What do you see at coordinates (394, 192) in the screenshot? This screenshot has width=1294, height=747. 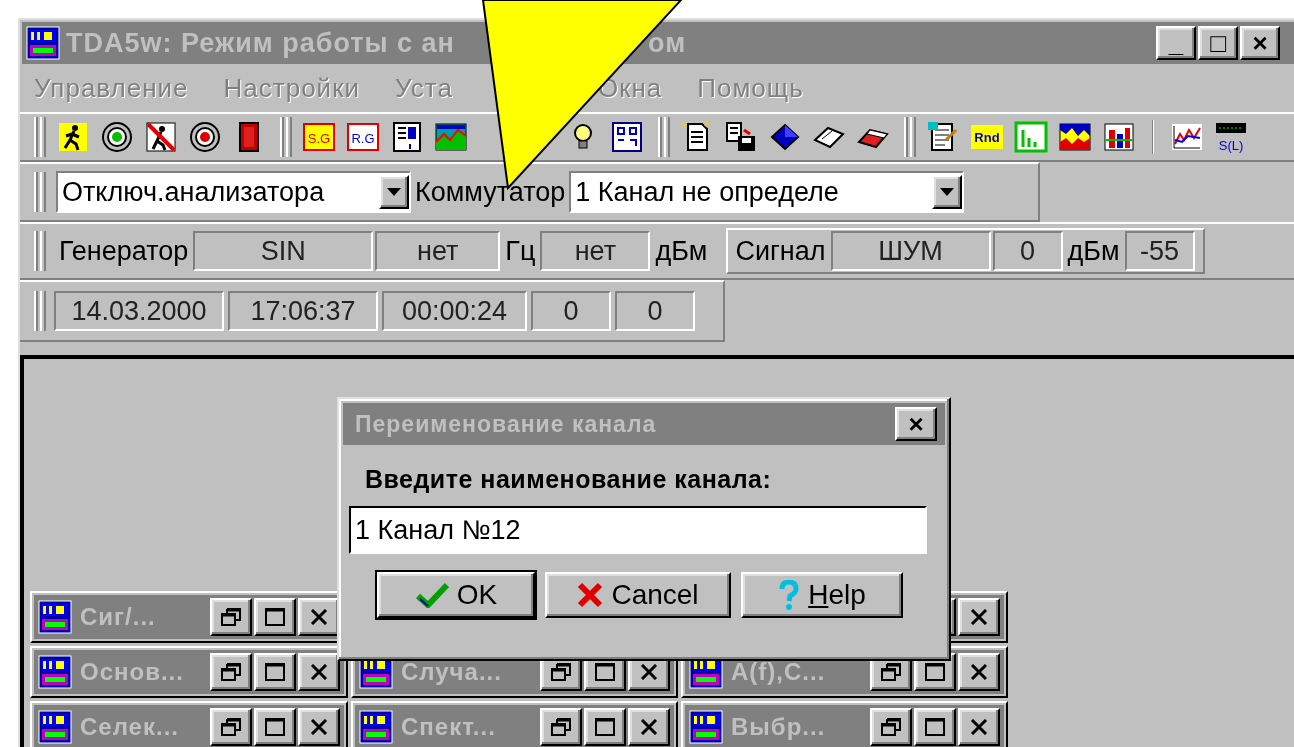 I see `dropdown-arrow-icon` at bounding box center [394, 192].